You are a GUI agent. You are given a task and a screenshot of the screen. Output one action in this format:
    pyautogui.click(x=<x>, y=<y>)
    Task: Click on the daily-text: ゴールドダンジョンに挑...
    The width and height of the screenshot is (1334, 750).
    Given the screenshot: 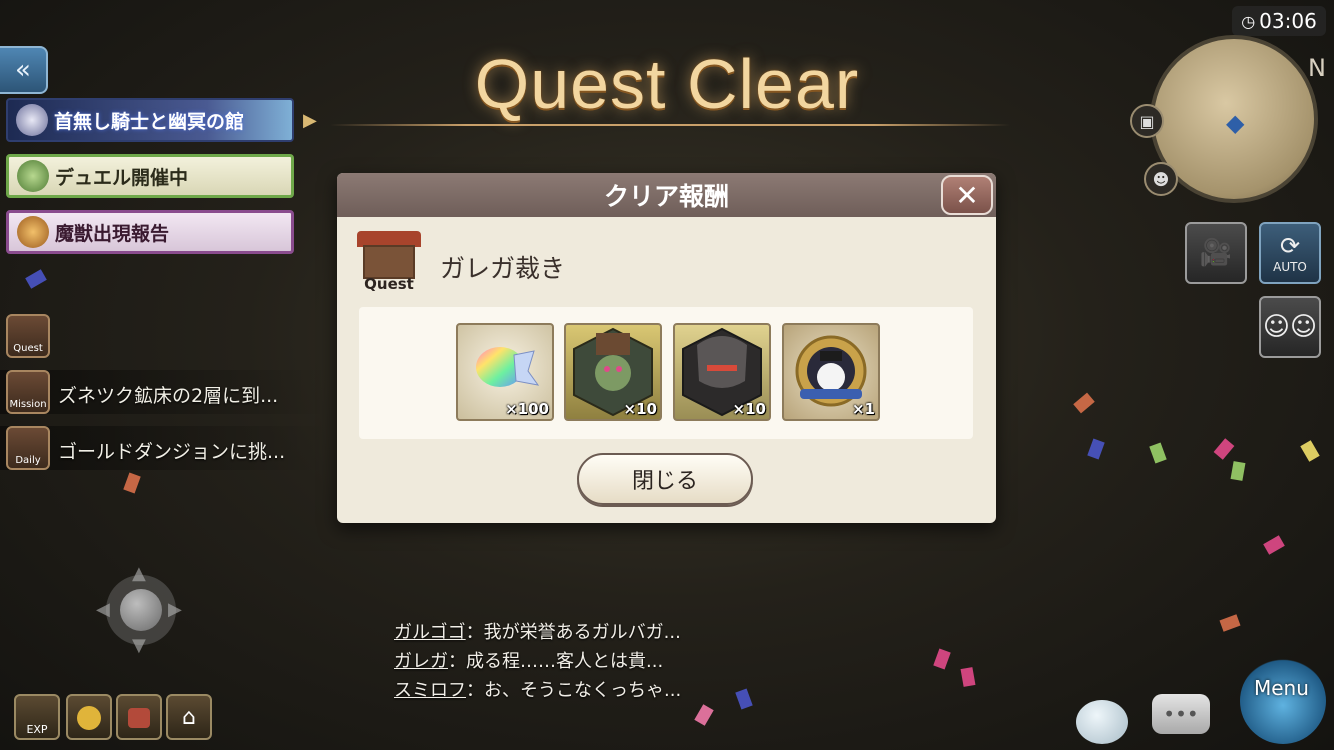 What is the action you would take?
    pyautogui.click(x=172, y=452)
    